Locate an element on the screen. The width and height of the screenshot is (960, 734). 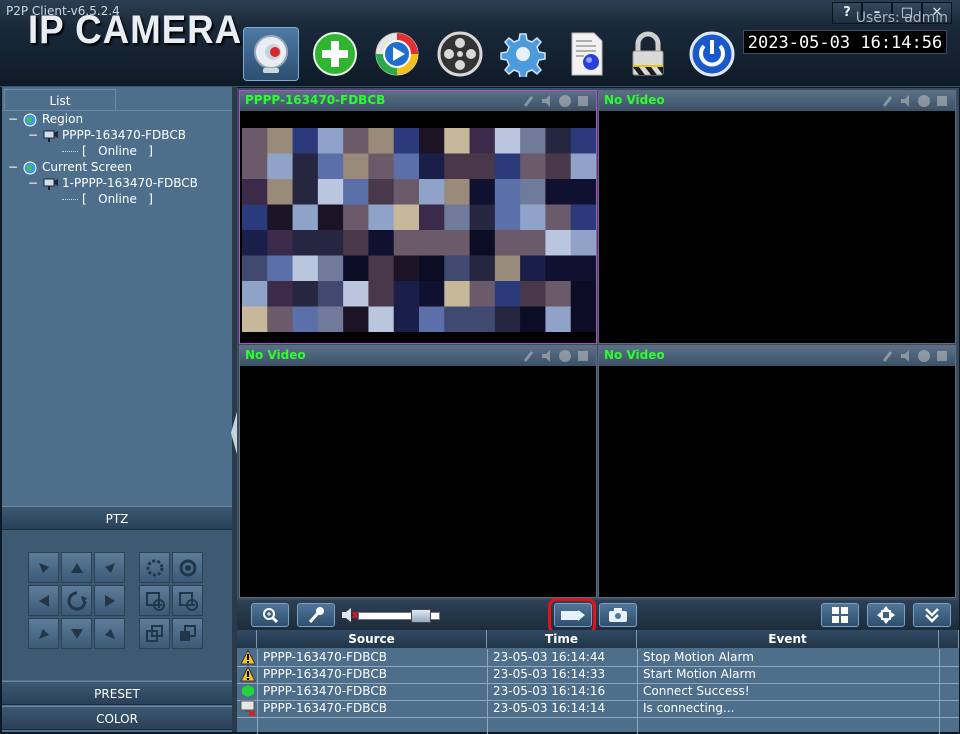
ptz-down-left-button is located at coordinates (43, 633).